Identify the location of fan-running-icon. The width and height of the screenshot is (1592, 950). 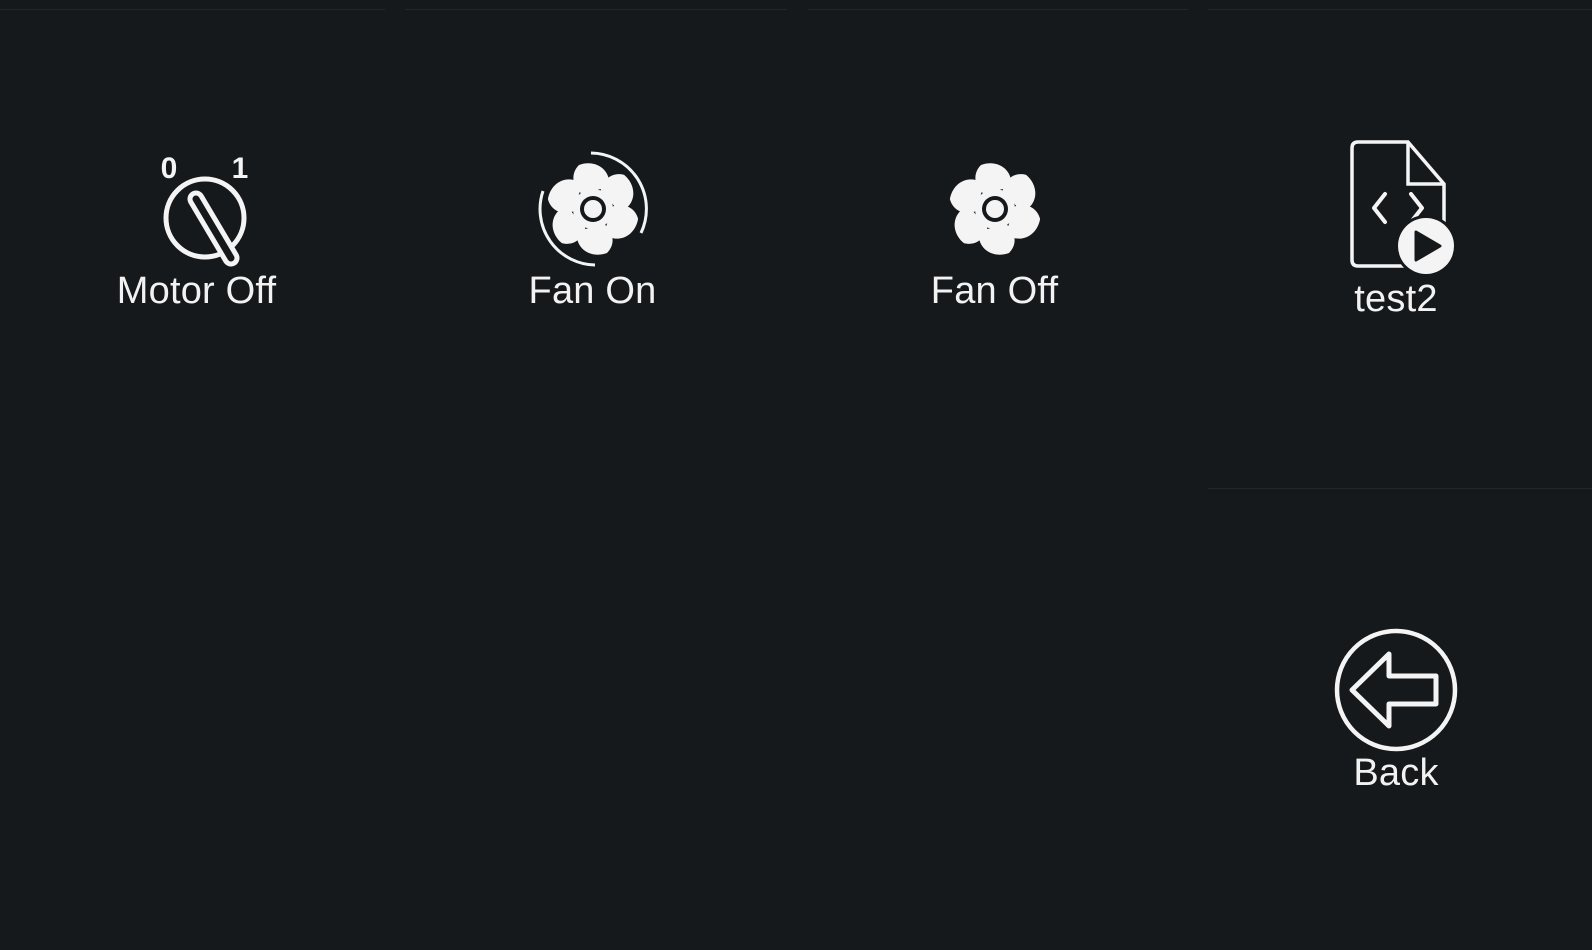
(593, 209).